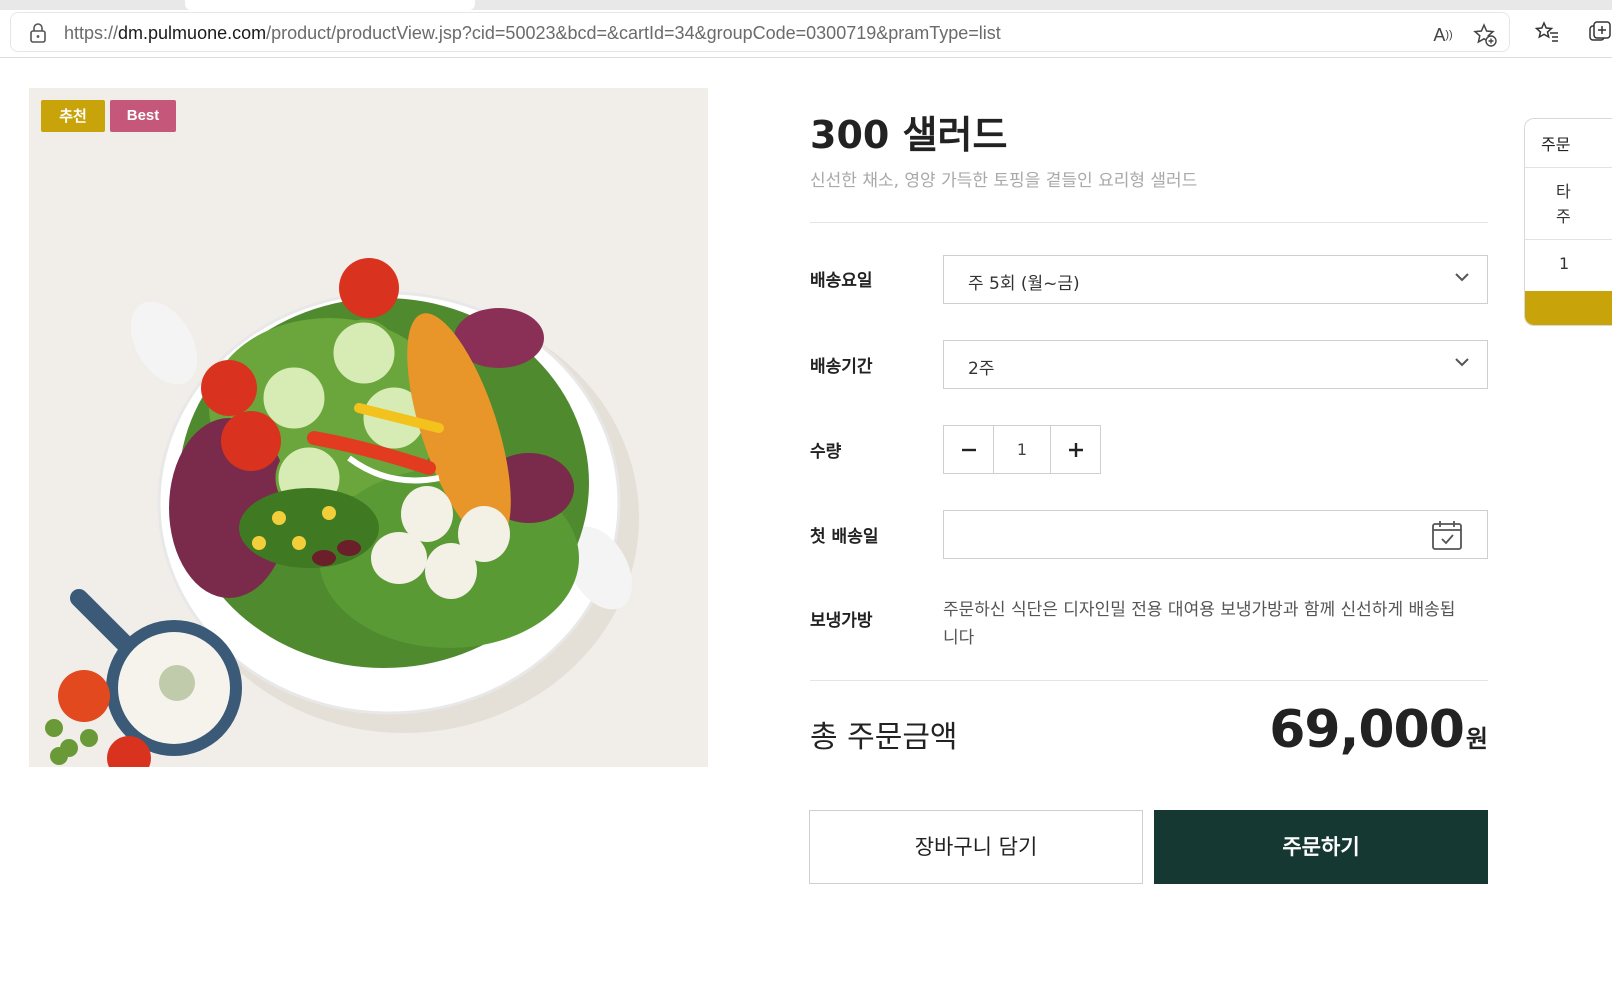  Describe the element at coordinates (91, 33) in the screenshot. I see `url-scheme: https://` at that location.